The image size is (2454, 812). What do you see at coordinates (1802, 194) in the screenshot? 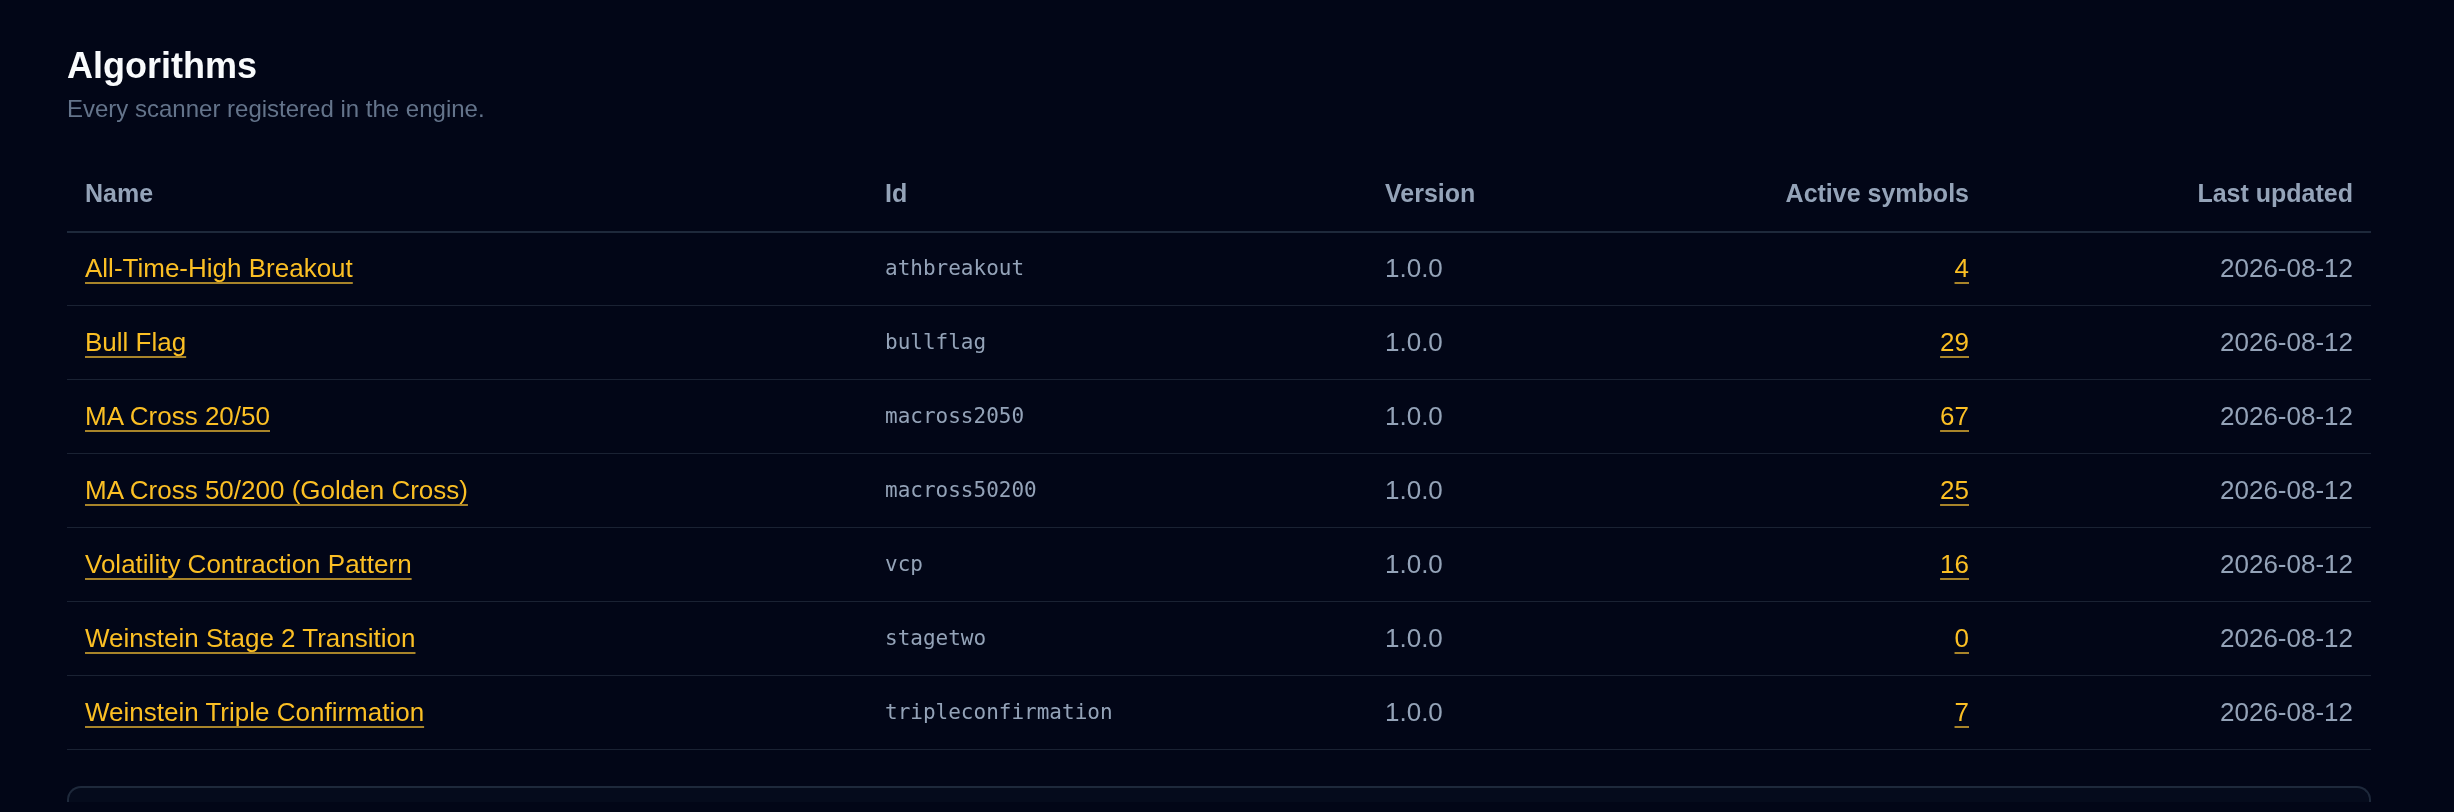
I see `column-header: Active symbols` at bounding box center [1802, 194].